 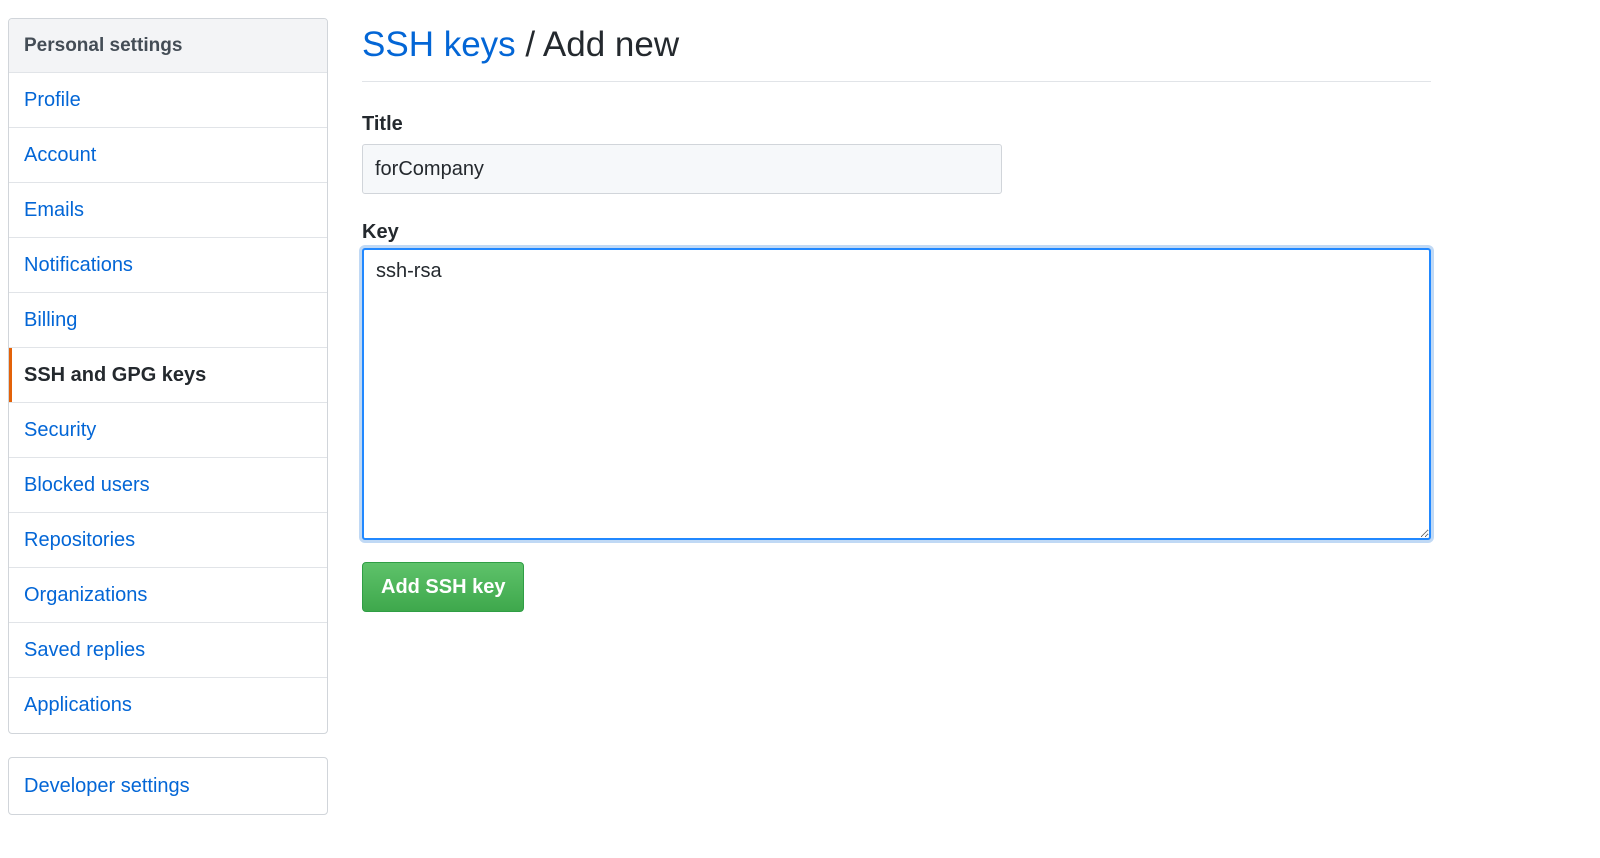 I want to click on sidebar-item-ssh-gpg-keys: SSH and GPG keys, so click(x=168, y=375).